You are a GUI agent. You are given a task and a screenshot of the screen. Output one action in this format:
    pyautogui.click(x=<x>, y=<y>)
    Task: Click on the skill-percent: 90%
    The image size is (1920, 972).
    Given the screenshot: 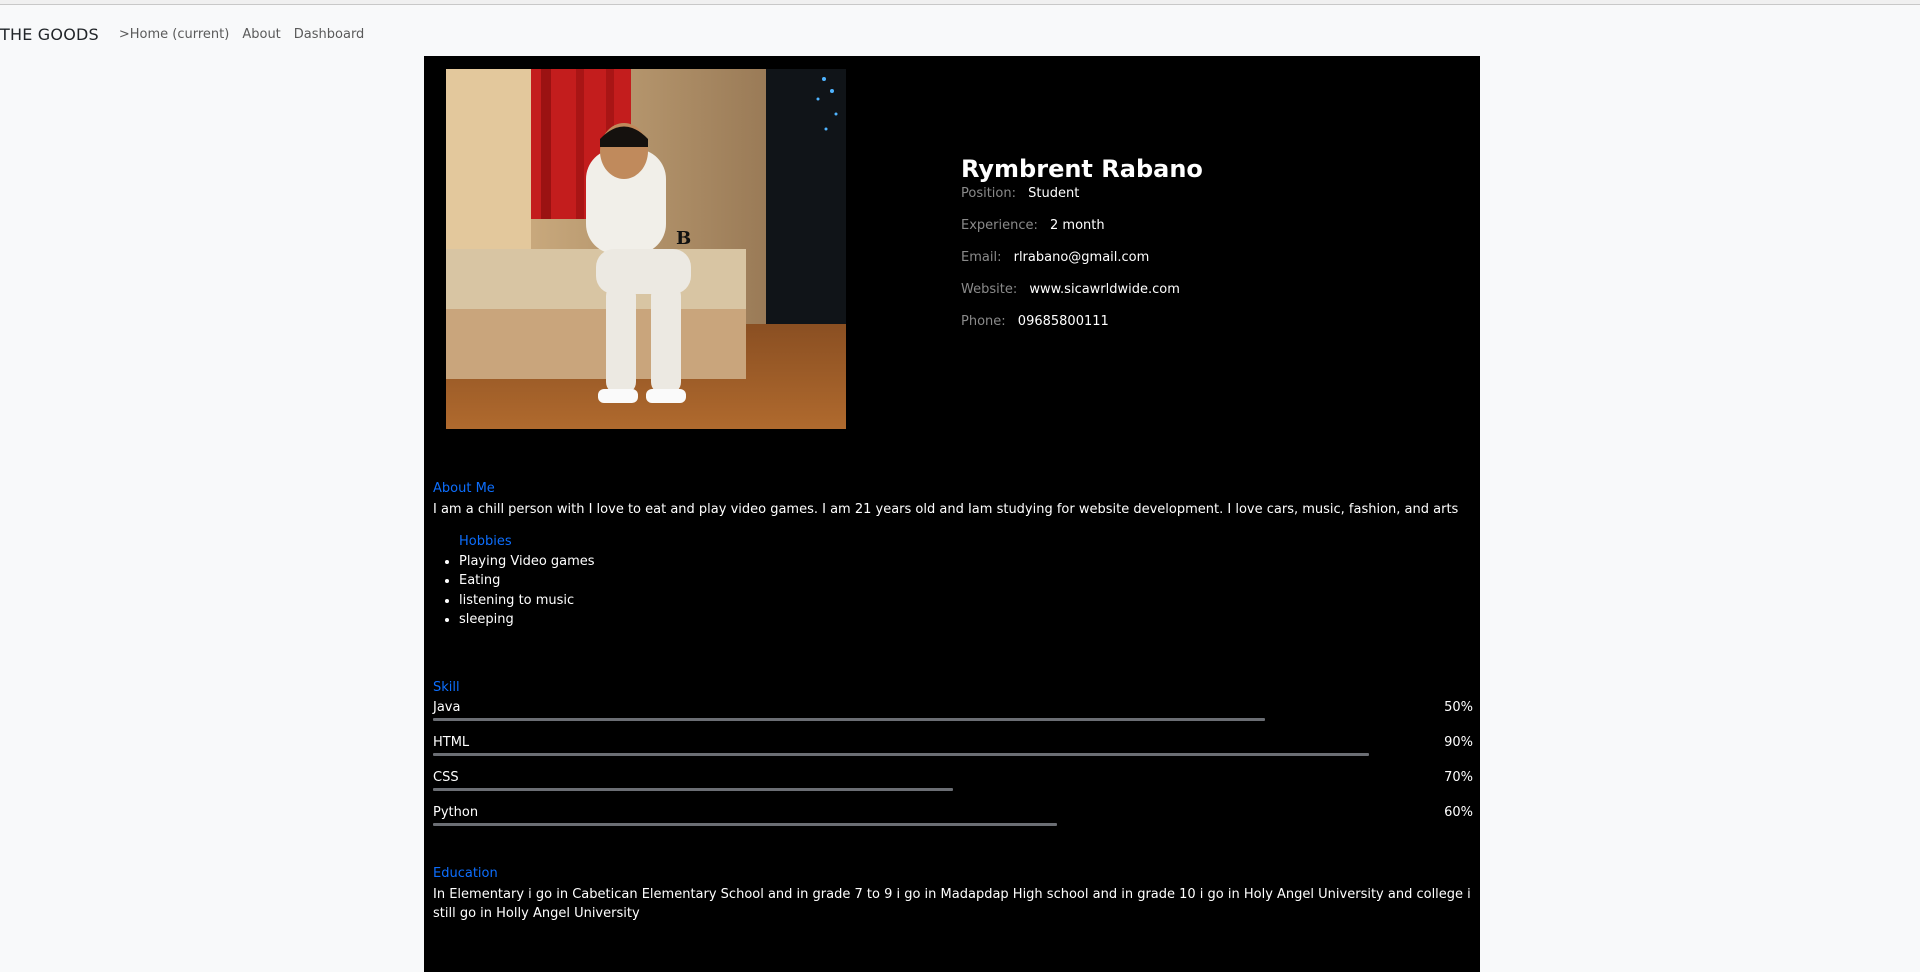 What is the action you would take?
    pyautogui.click(x=1458, y=742)
    